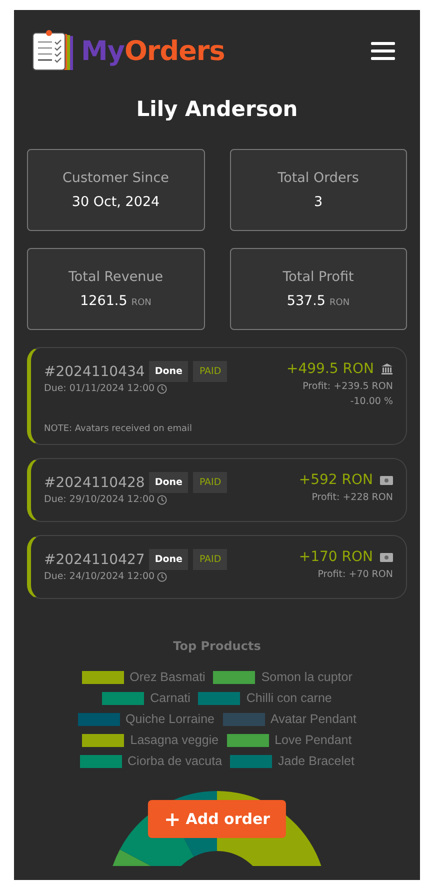  What do you see at coordinates (153, 51) in the screenshot?
I see `logo-text: MyOrders` at bounding box center [153, 51].